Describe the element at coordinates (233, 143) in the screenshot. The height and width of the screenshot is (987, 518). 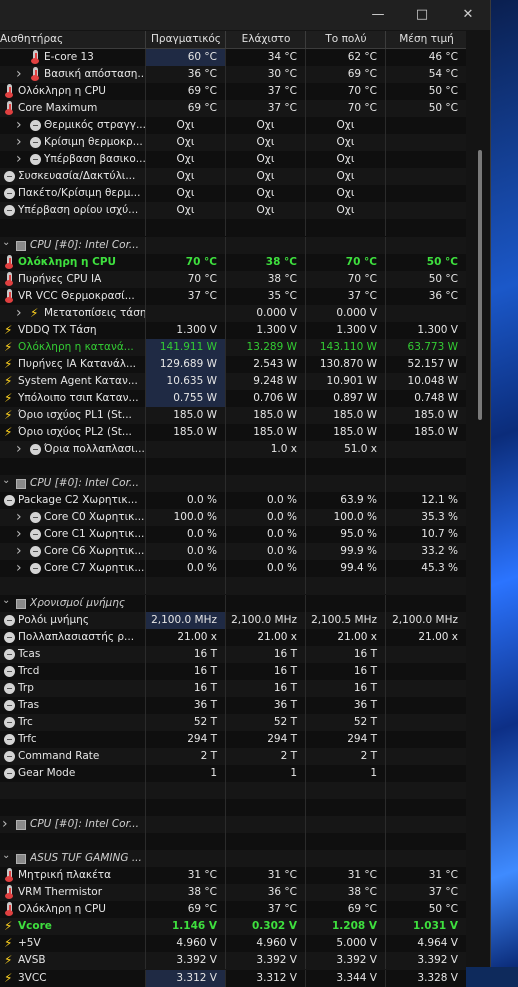
I see `table-row: › Κρίσιμη θερμοκρ... Οχι Οχι Οχι` at that location.